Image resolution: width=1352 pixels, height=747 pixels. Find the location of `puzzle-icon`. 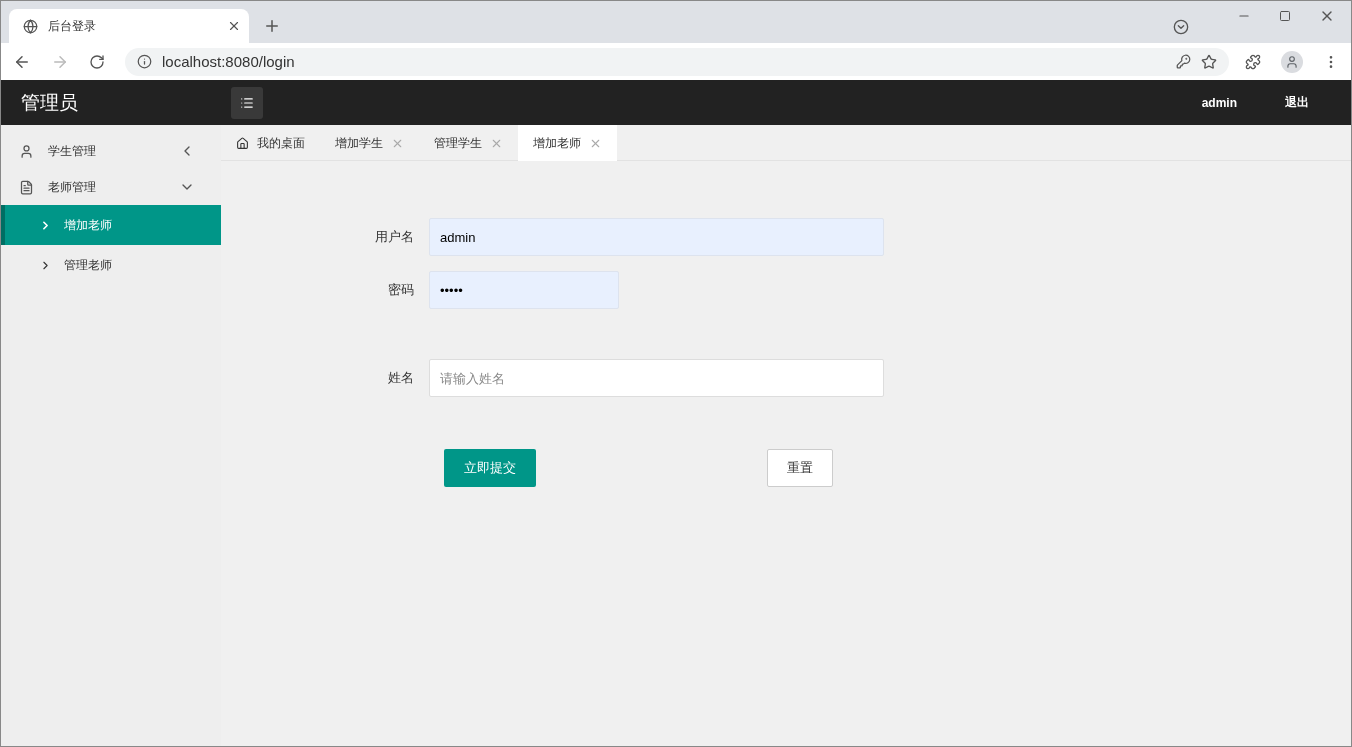

puzzle-icon is located at coordinates (1253, 61).